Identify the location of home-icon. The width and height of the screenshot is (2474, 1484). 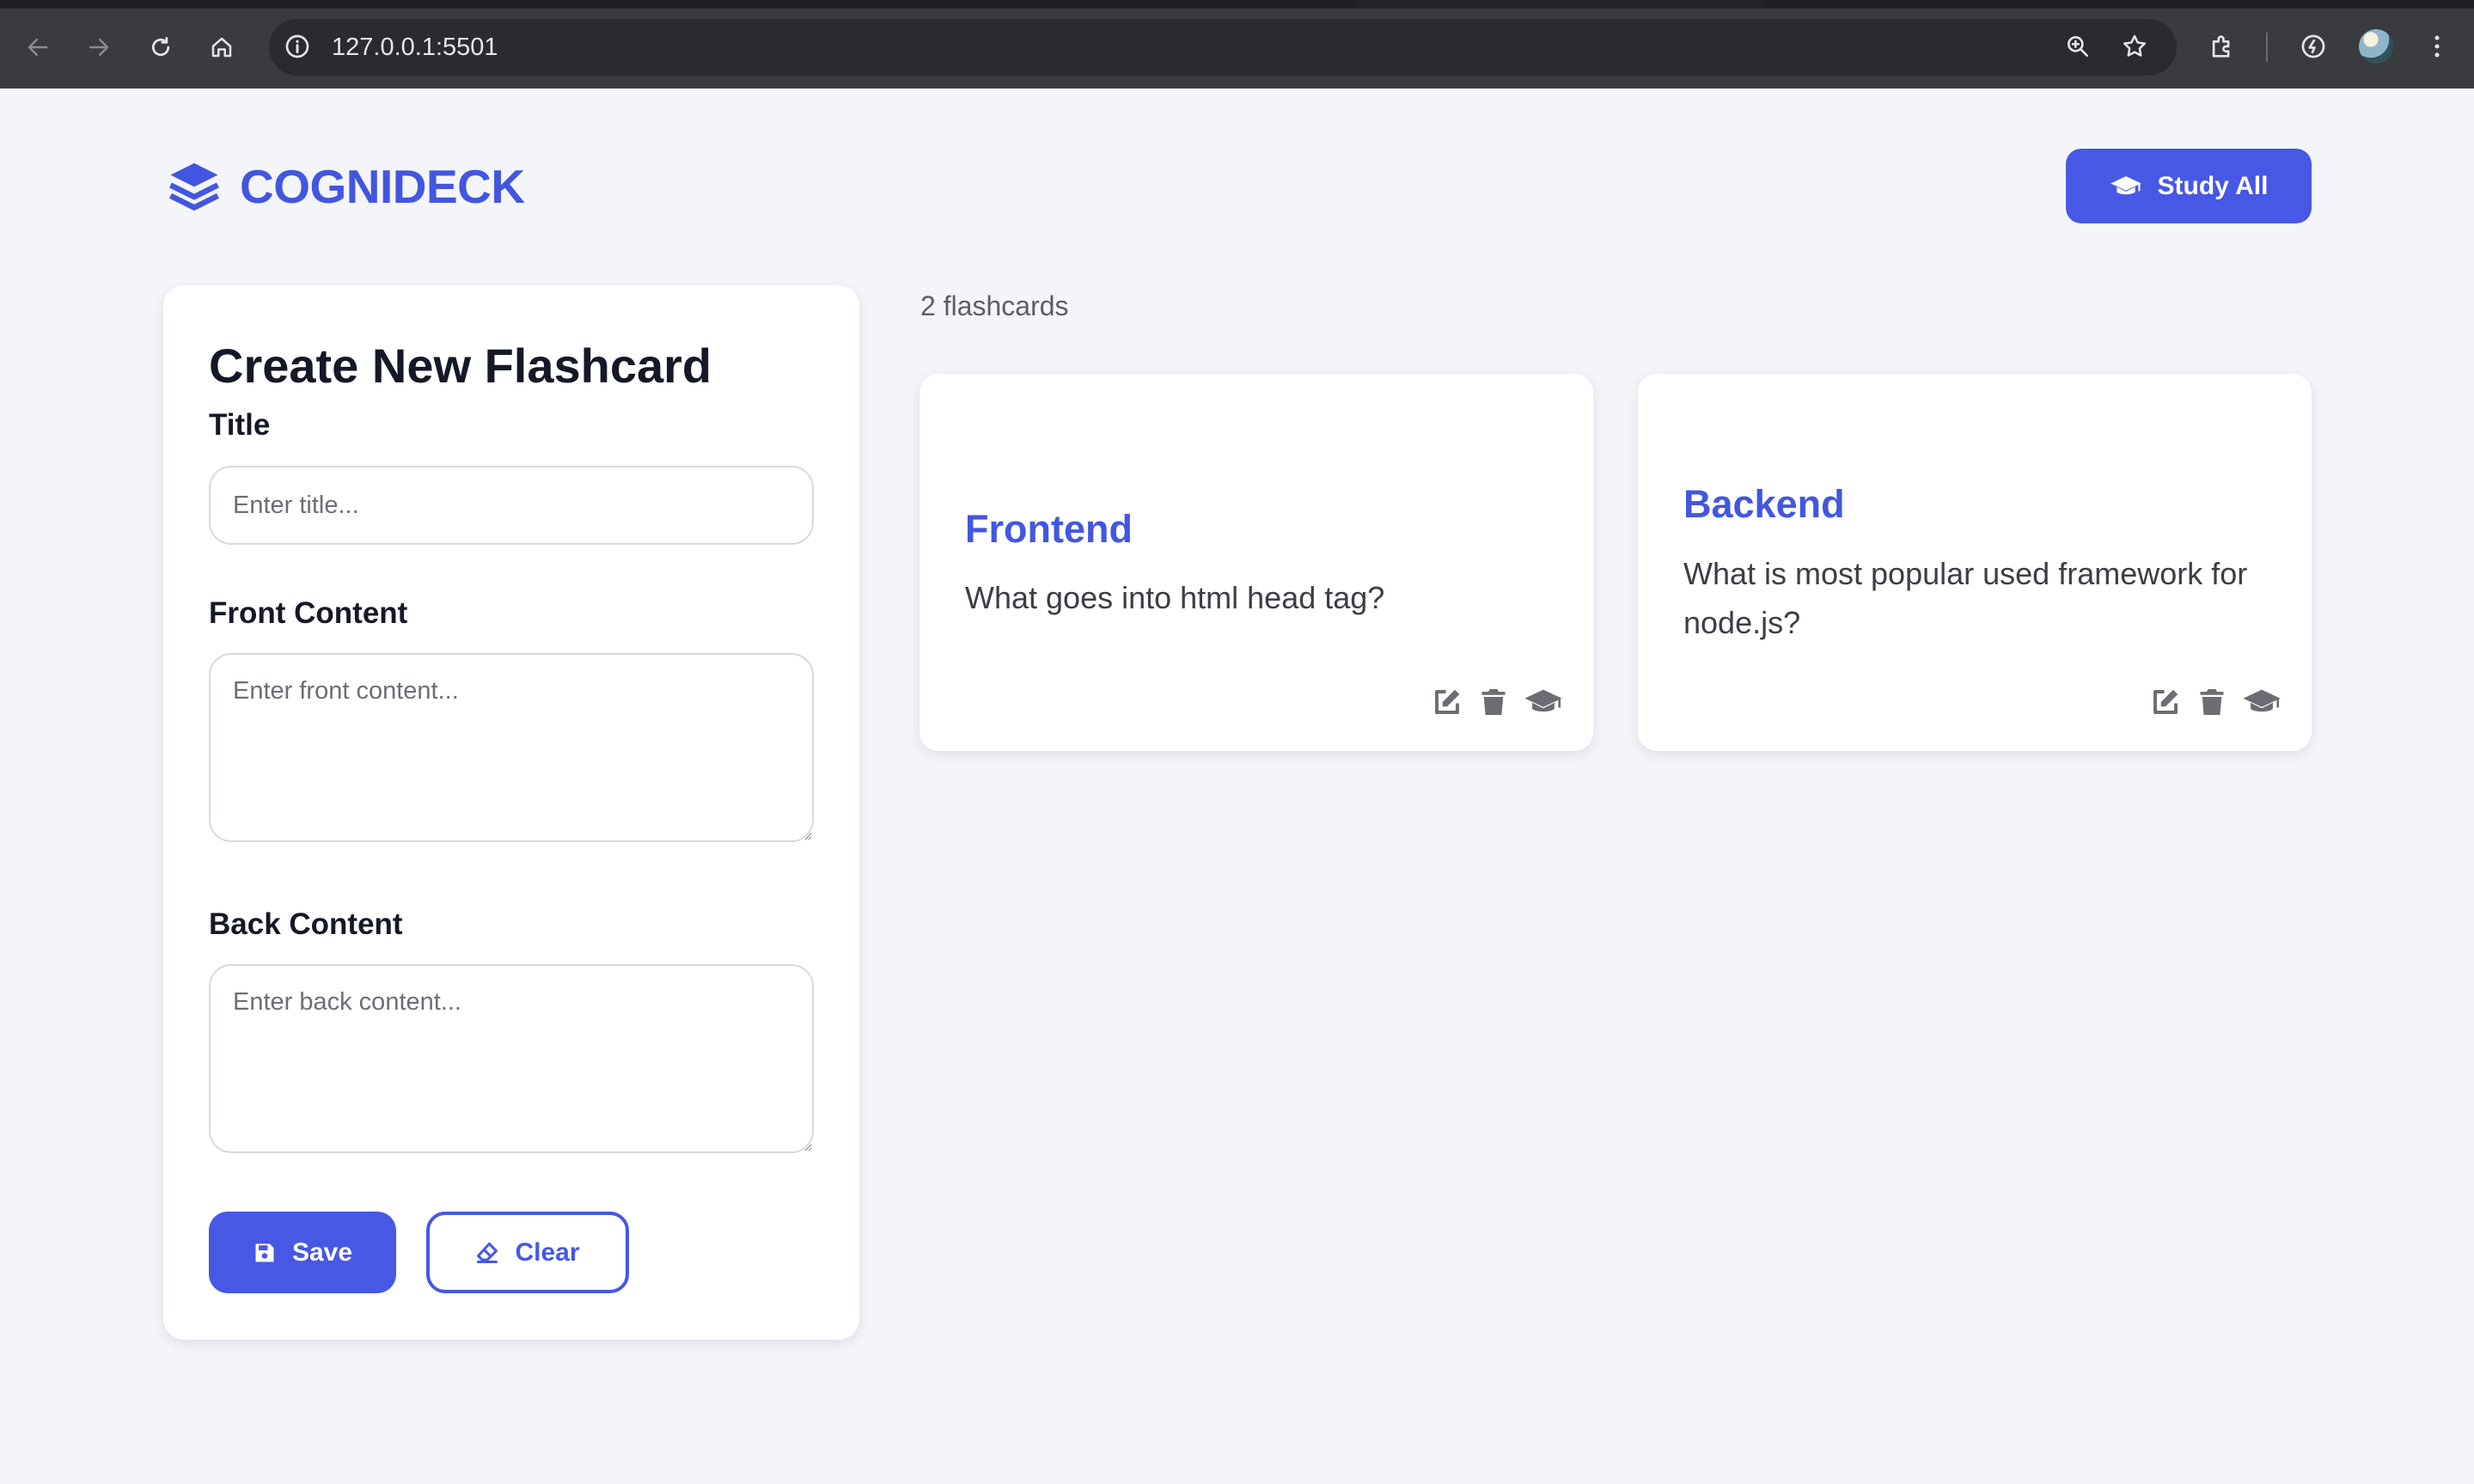
(221, 48).